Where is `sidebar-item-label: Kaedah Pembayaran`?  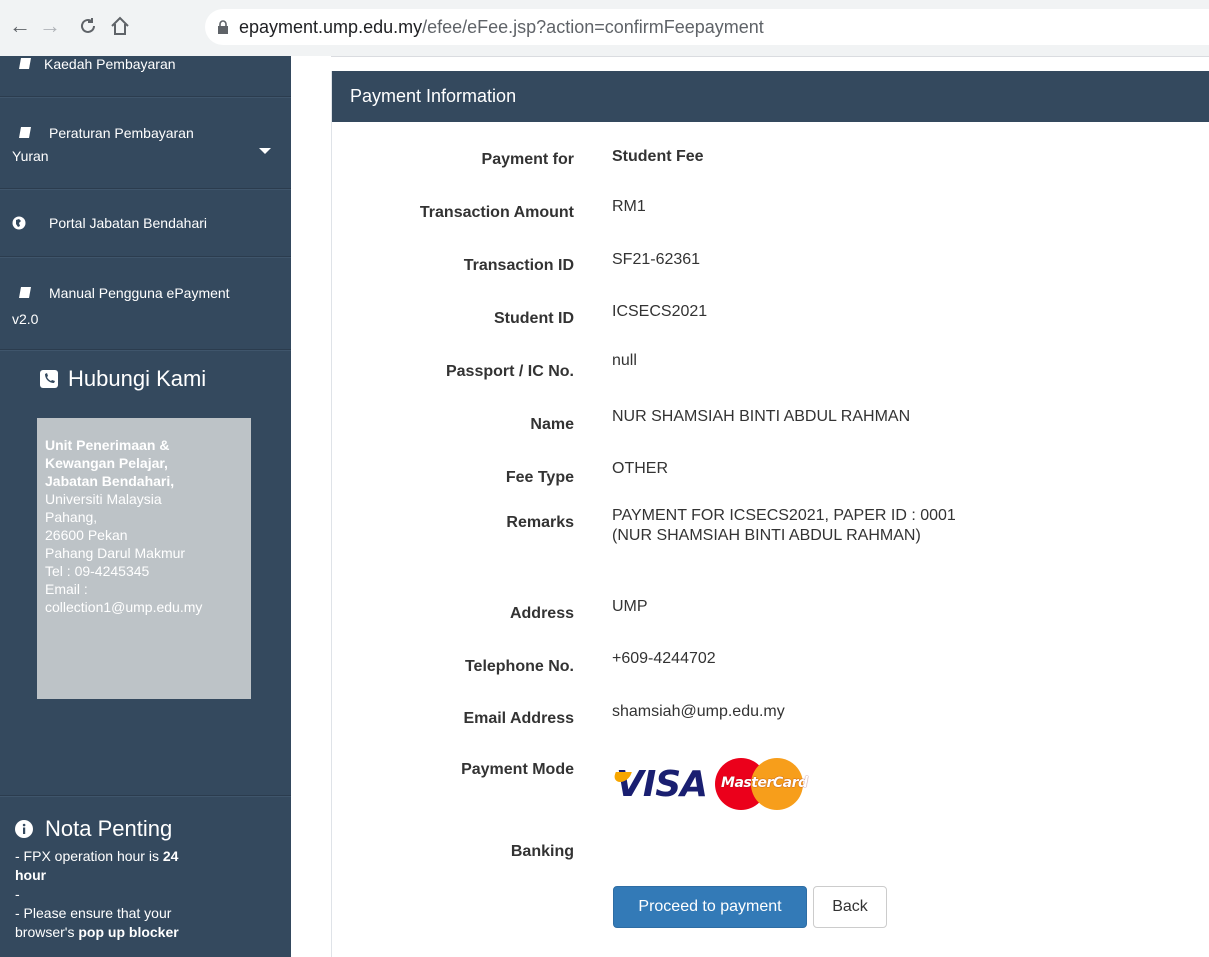
sidebar-item-label: Kaedah Pembayaran is located at coordinates (110, 64).